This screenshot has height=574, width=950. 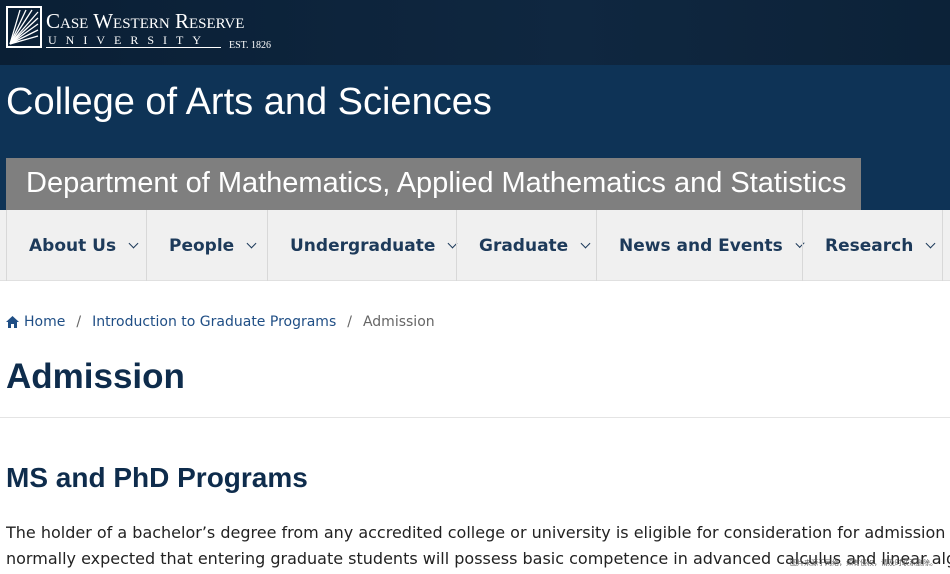 I want to click on nav-graduate-label: Graduate, so click(x=524, y=245).